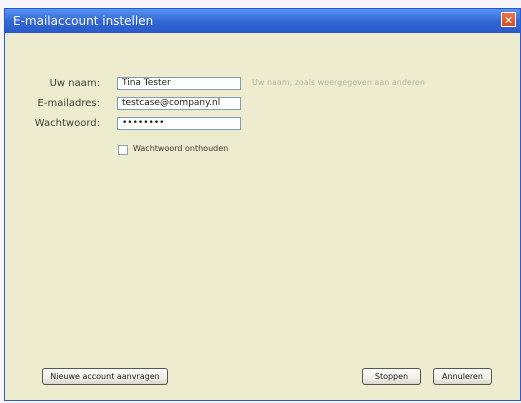 The image size is (521, 403). What do you see at coordinates (391, 376) in the screenshot?
I see `stop-button: Stoppen` at bounding box center [391, 376].